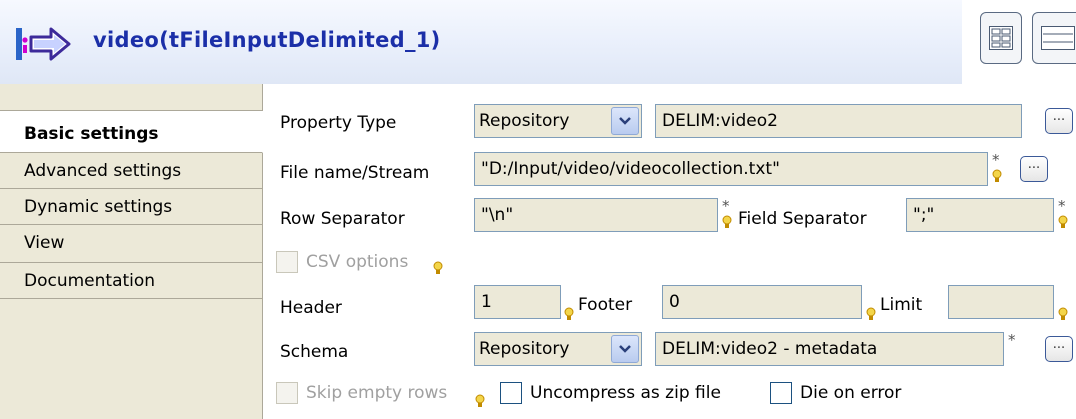 Image resolution: width=1076 pixels, height=419 pixels. I want to click on footer-label: Footer, so click(605, 305).